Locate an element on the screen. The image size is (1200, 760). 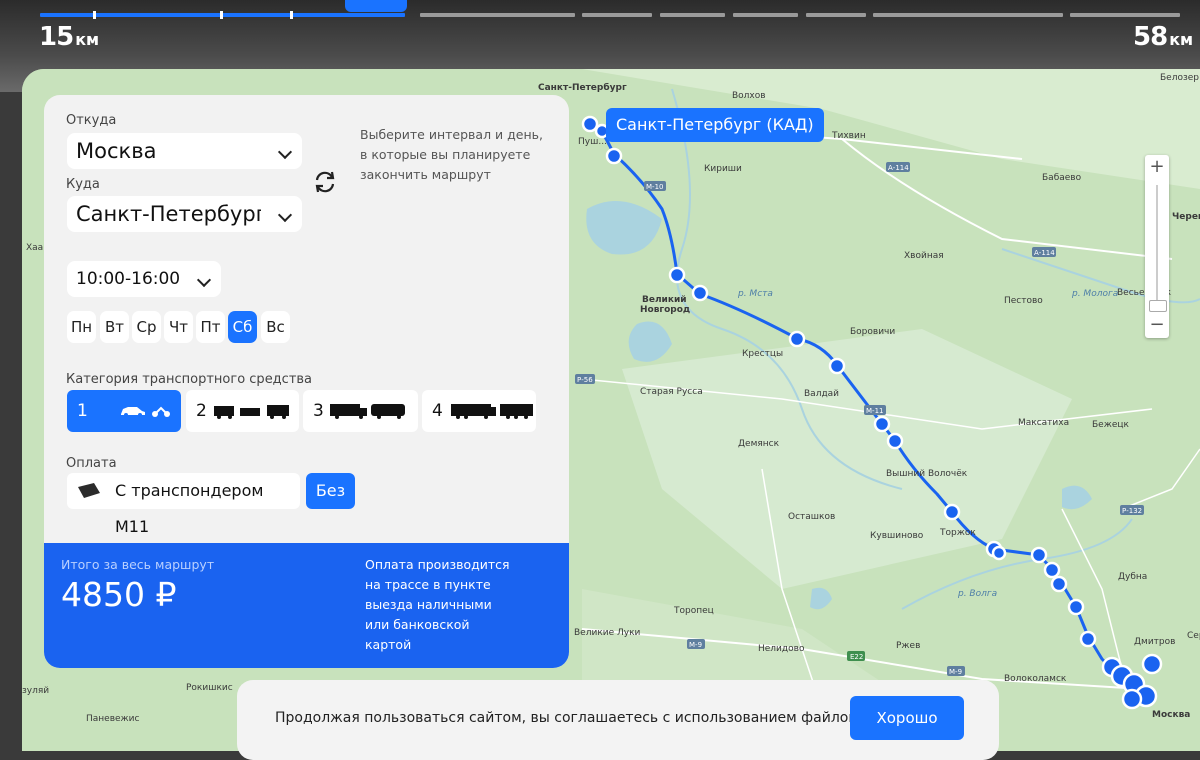
map-label: р. Мста is located at coordinates (755, 294).